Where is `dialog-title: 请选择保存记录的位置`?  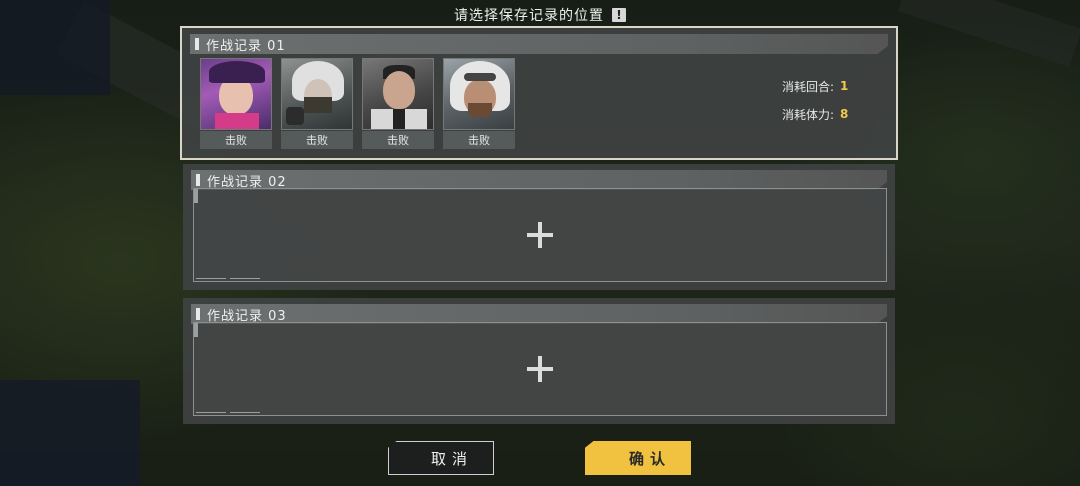 dialog-title: 请选择保存记录的位置 is located at coordinates (529, 16).